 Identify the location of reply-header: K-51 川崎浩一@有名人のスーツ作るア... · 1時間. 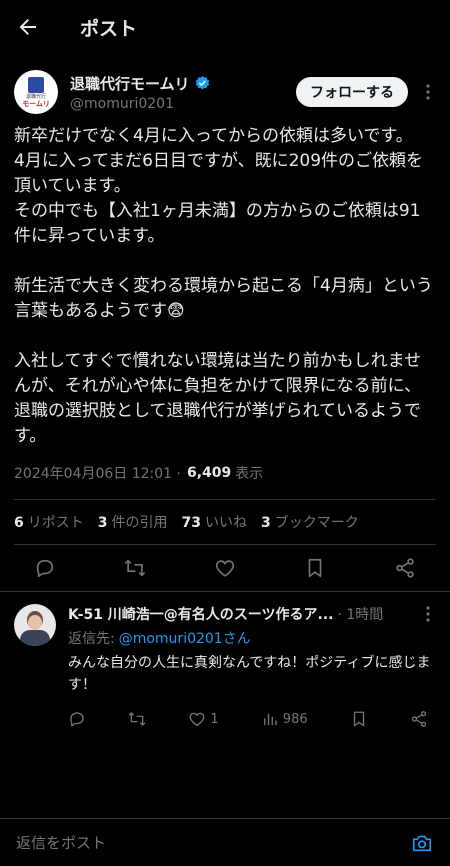
(252, 614).